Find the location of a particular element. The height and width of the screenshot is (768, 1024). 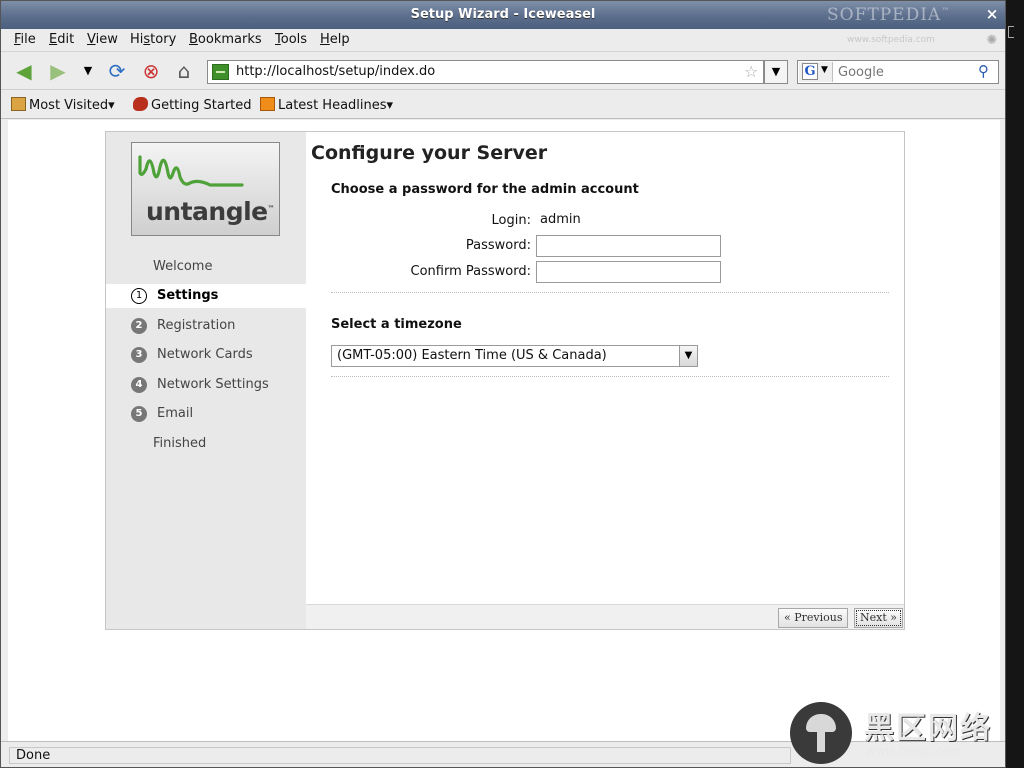

close-button: × is located at coordinates (992, 14).